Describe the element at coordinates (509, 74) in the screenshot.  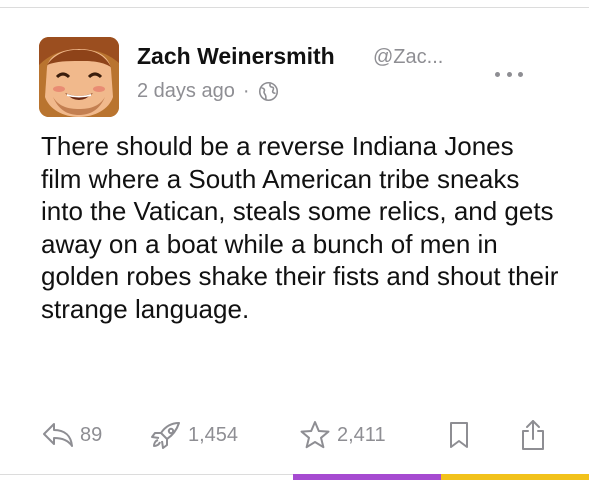
I see `more-options-button` at that location.